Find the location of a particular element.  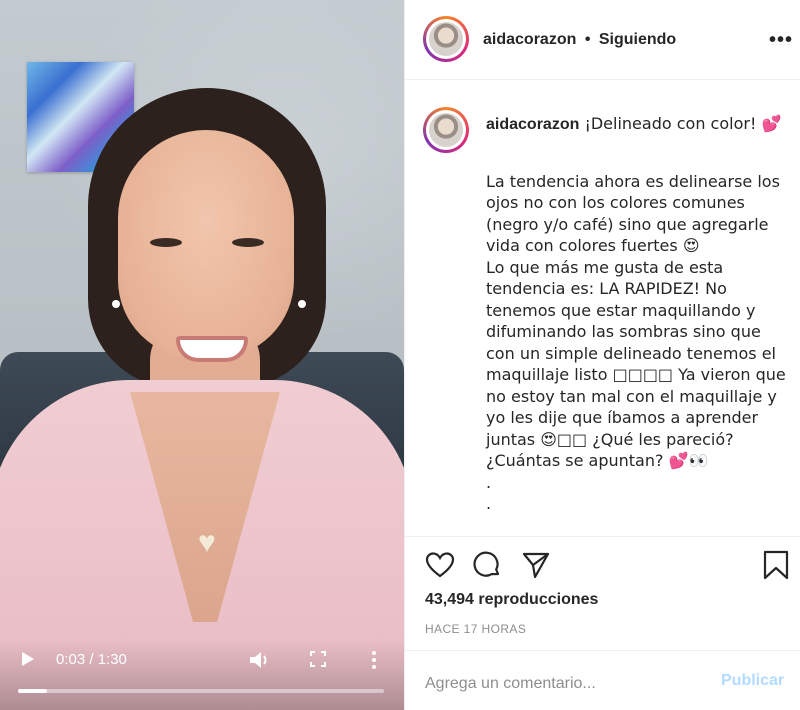

bookmark-icon is located at coordinates (776, 565).